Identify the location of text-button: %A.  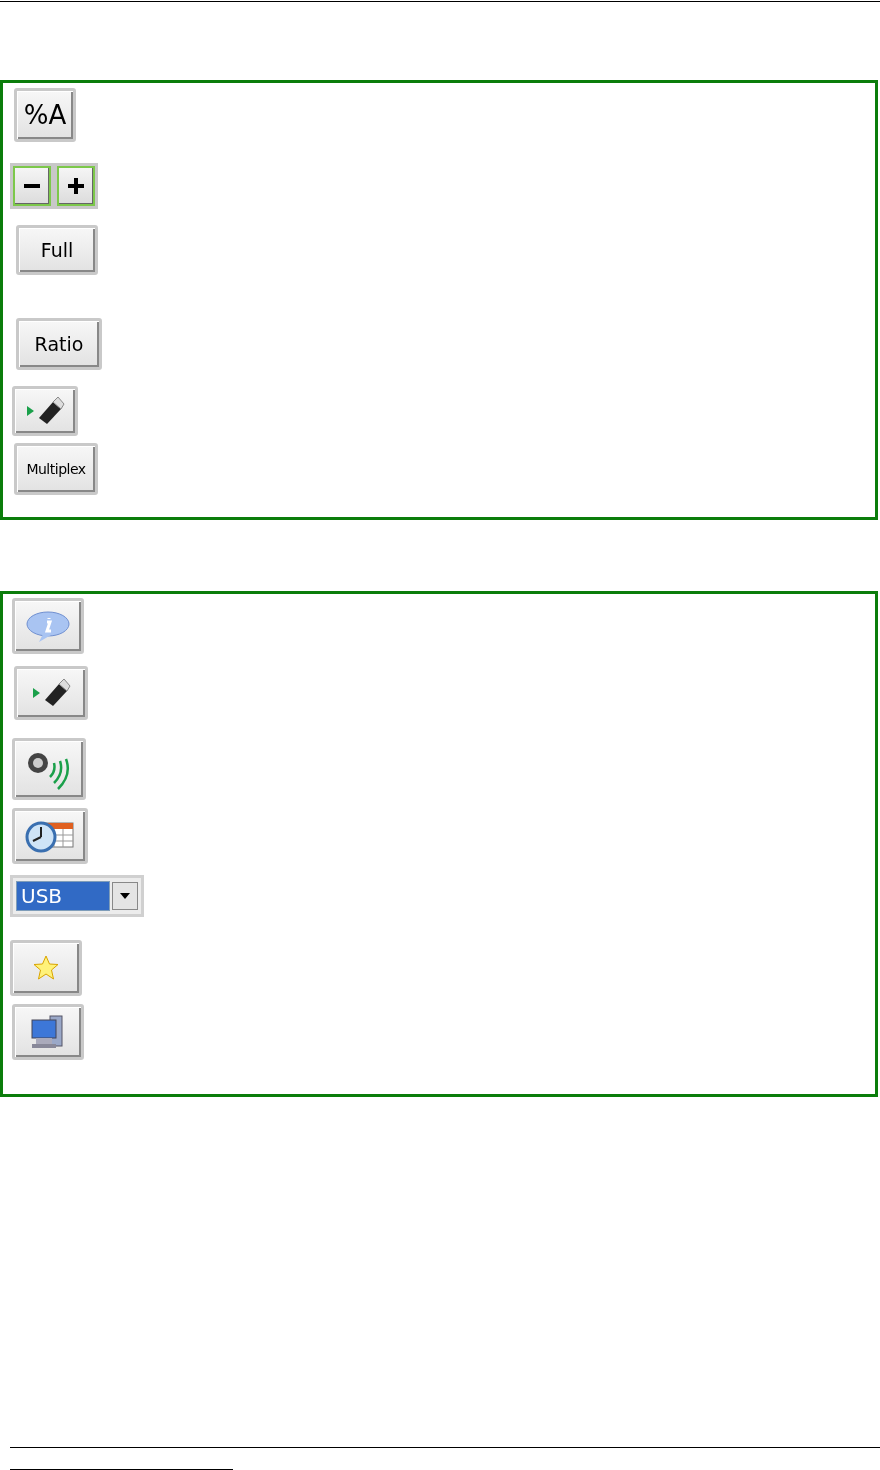
(45, 115).